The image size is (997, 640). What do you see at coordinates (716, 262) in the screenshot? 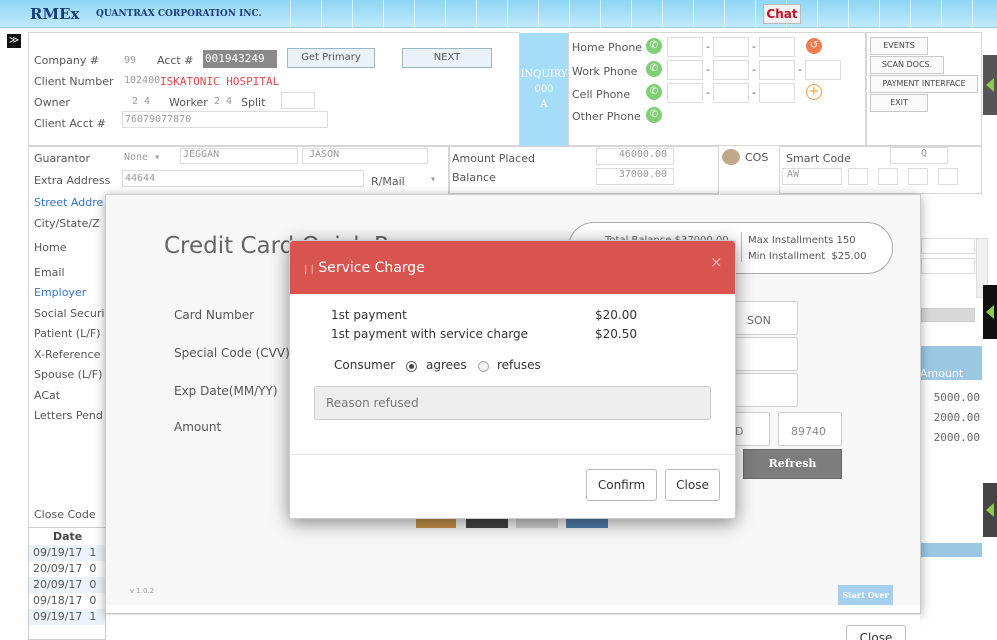
I see `modal-close-icon: ×` at bounding box center [716, 262].